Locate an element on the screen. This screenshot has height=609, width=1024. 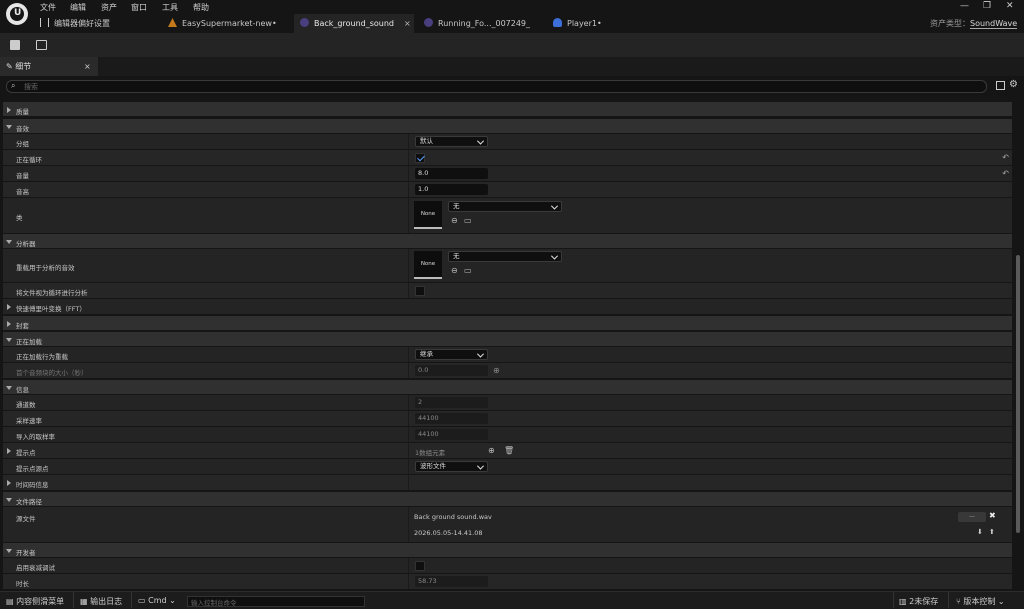
level-icon is located at coordinates (172, 22).